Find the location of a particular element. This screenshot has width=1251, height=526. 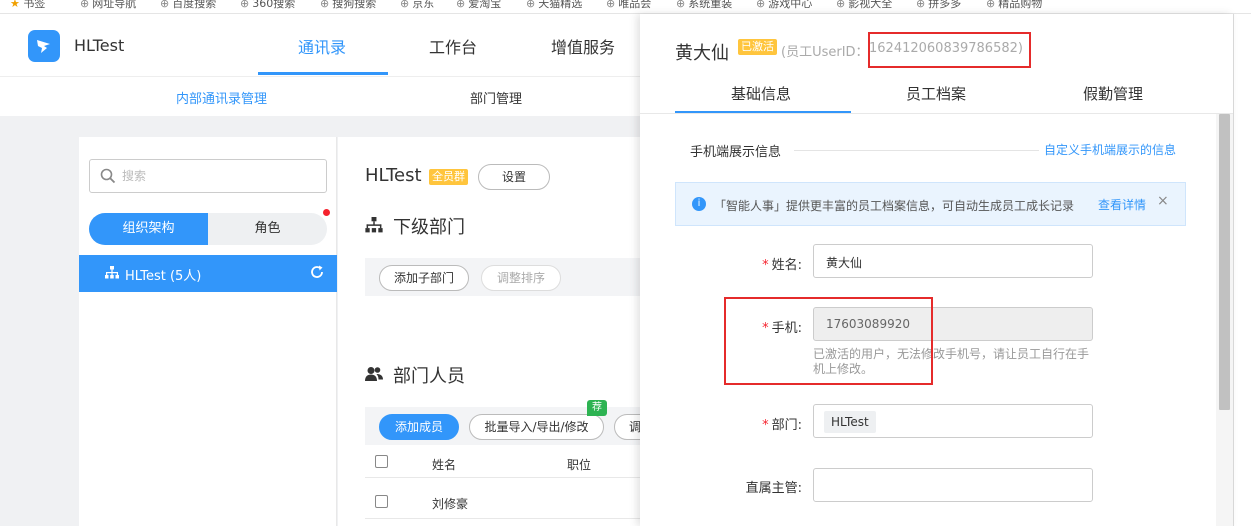

search-icon is located at coordinates (108, 176).